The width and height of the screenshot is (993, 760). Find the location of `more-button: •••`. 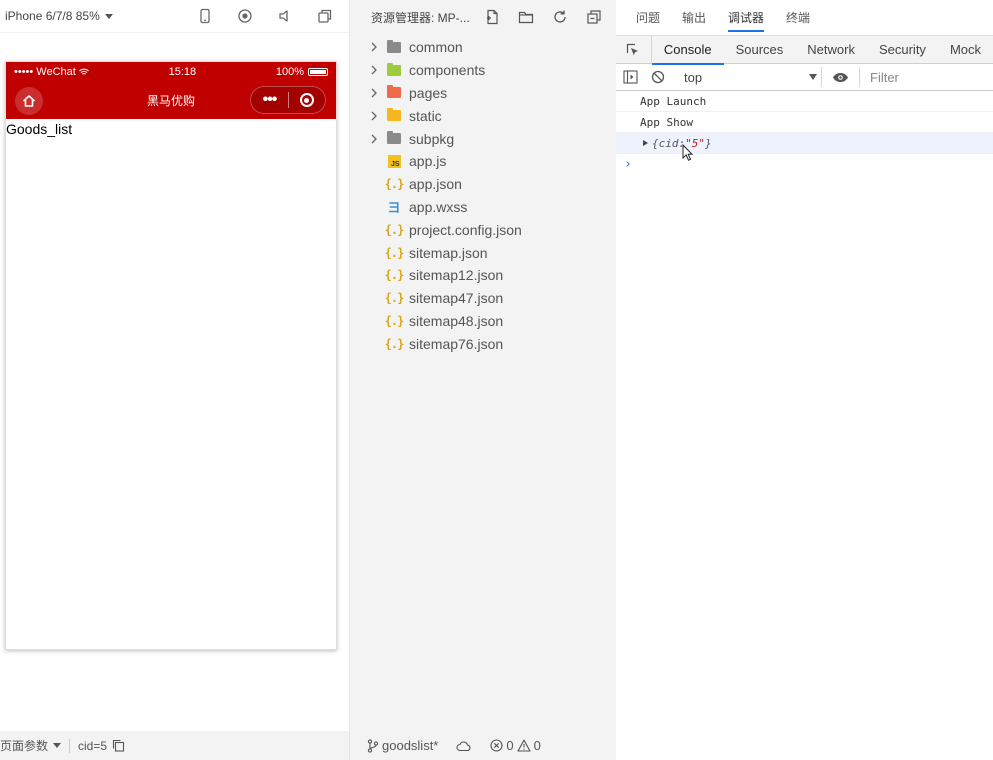

more-button: ••• is located at coordinates (269, 100).